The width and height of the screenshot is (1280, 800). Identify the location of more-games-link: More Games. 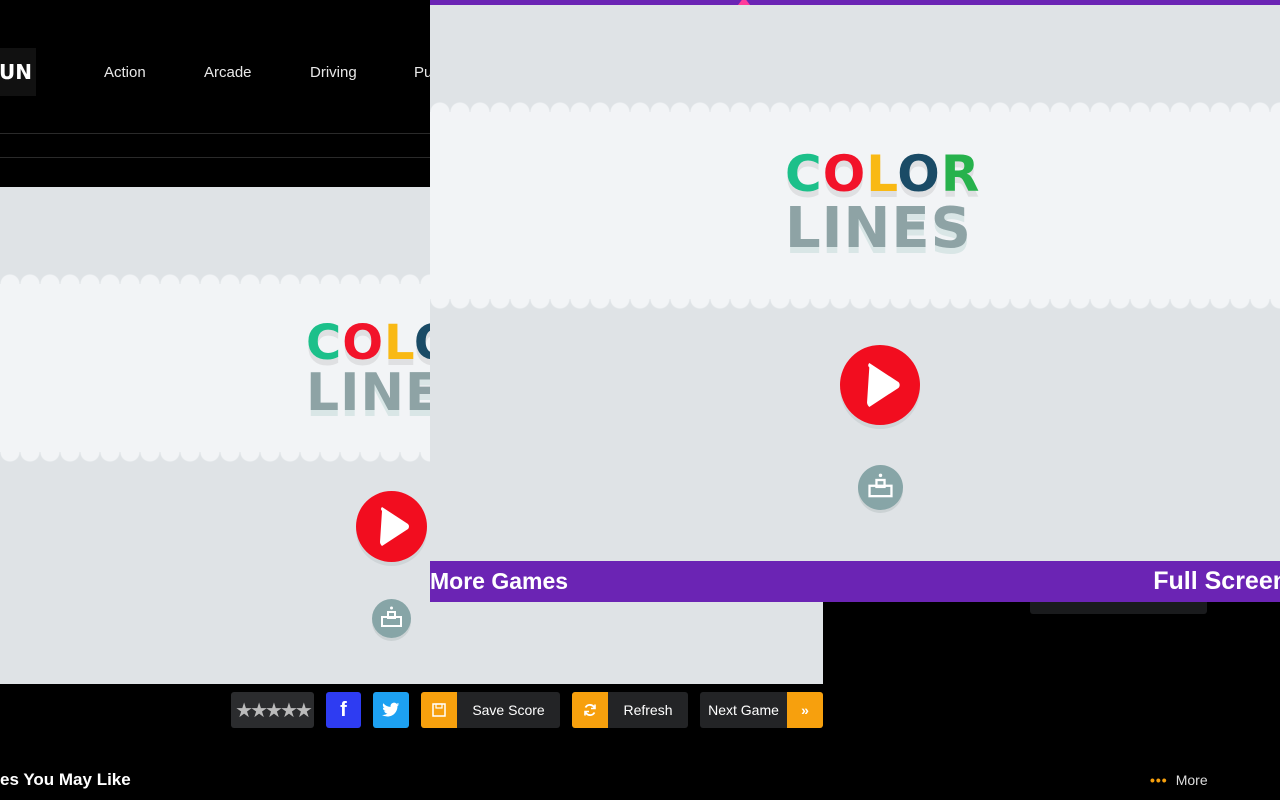
(499, 581).